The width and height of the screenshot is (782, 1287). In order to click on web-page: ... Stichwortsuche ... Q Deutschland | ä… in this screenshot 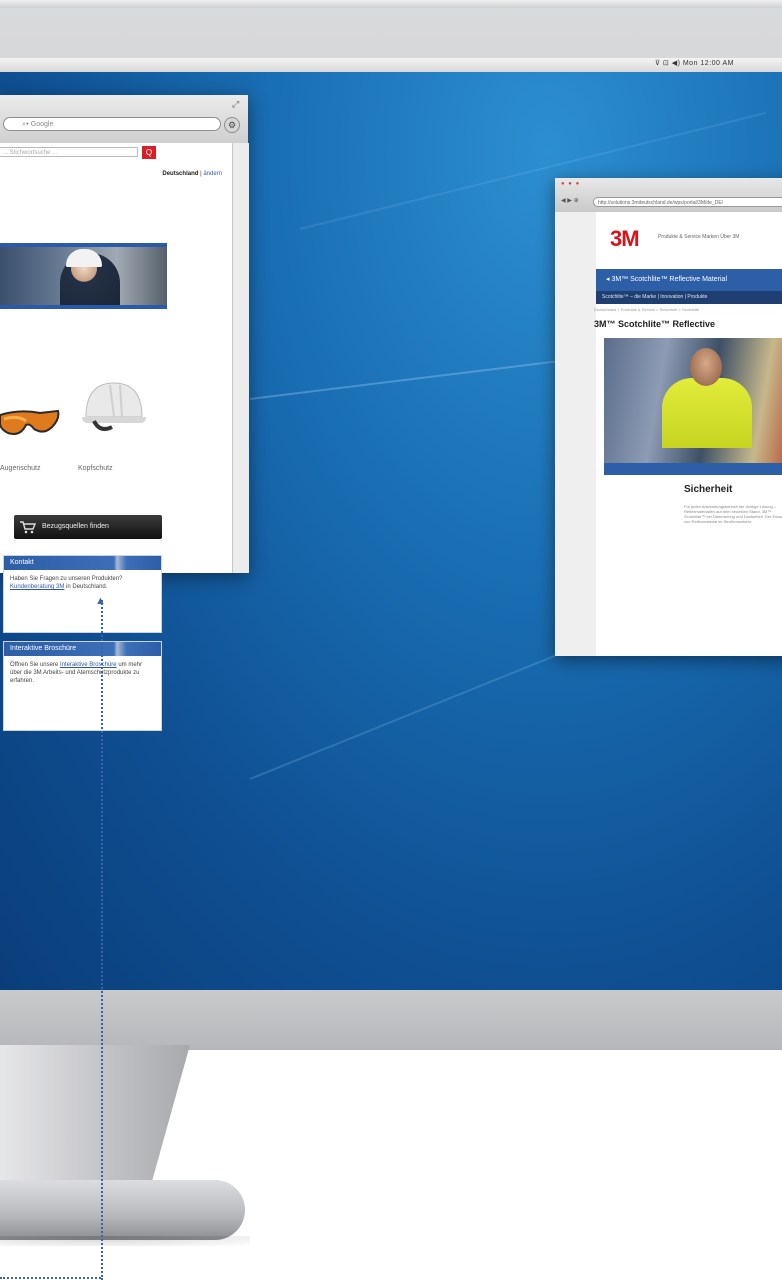, I will do `click(116, 437)`.